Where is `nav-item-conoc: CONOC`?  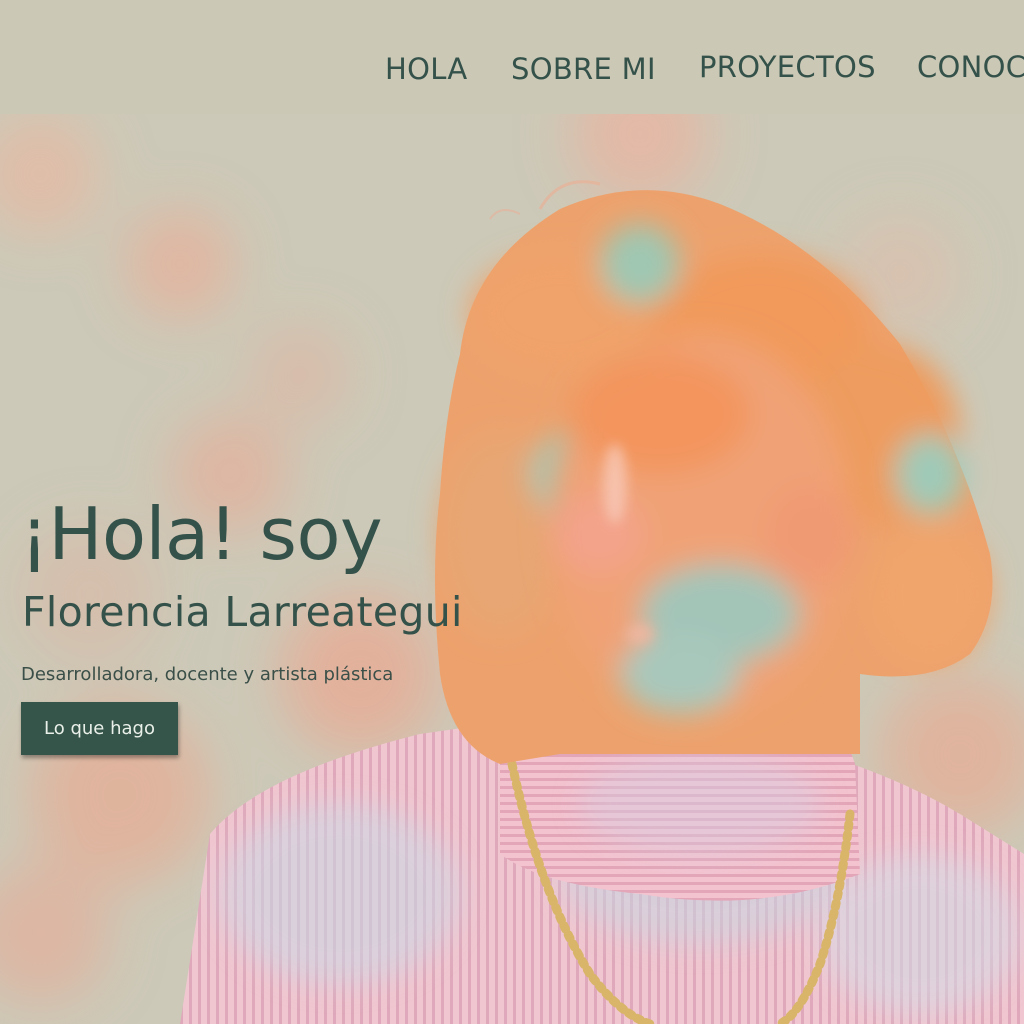 nav-item-conoc: CONOC is located at coordinates (970, 67).